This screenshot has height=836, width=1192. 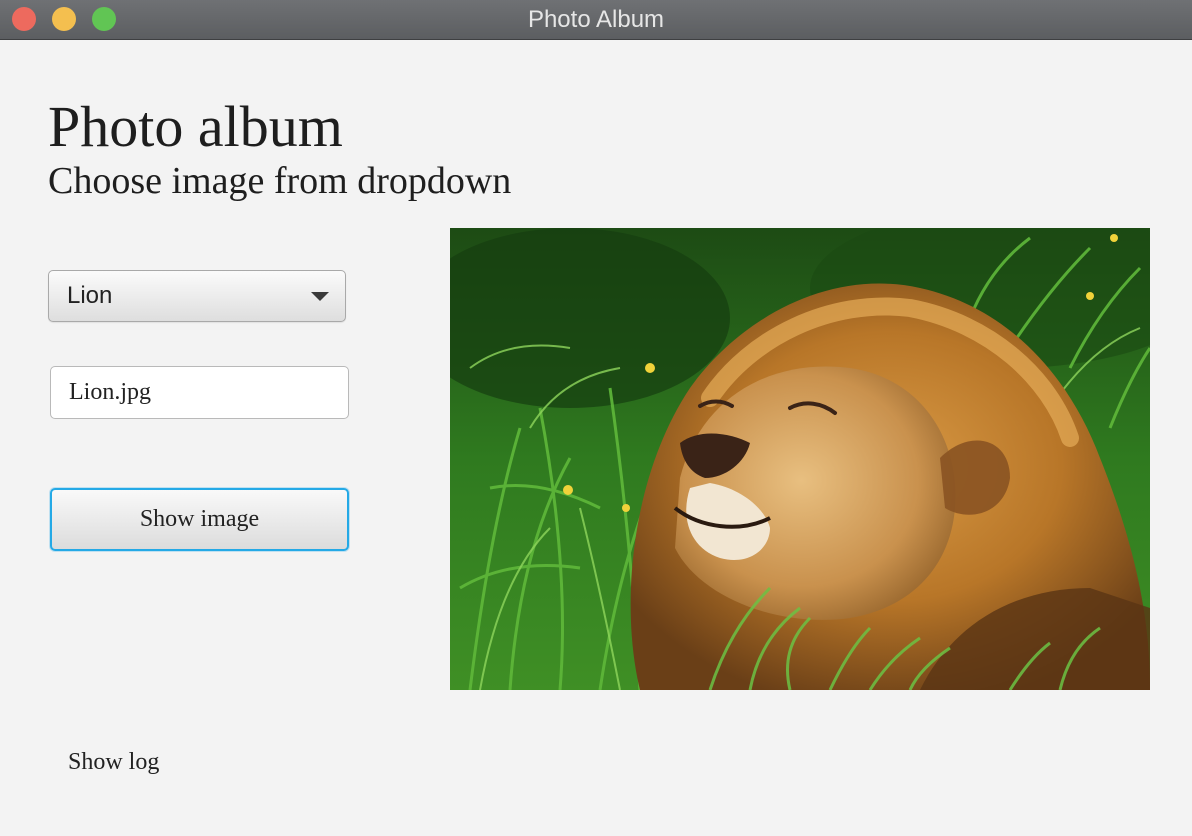 I want to click on title-bar: Photo Album, so click(x=596, y=20).